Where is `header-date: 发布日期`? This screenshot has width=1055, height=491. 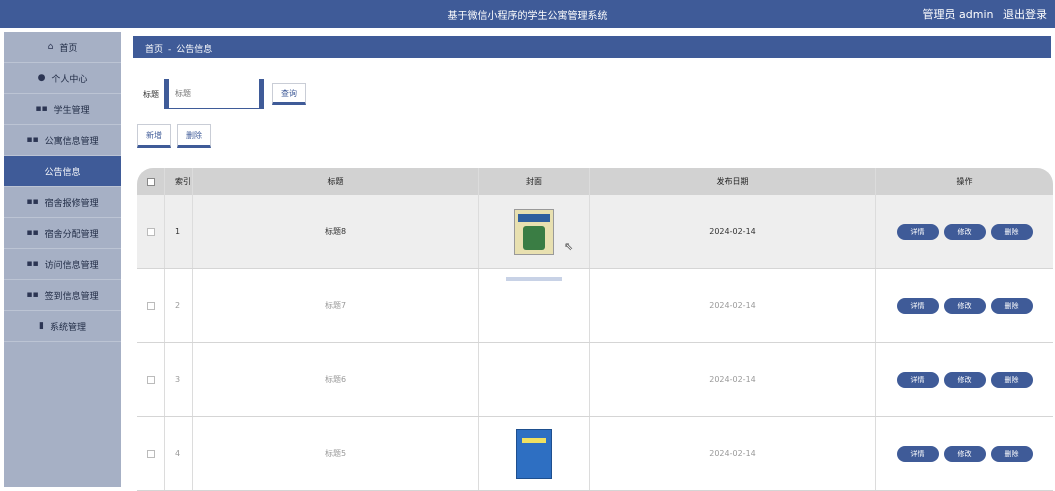 header-date: 发布日期 is located at coordinates (733, 181).